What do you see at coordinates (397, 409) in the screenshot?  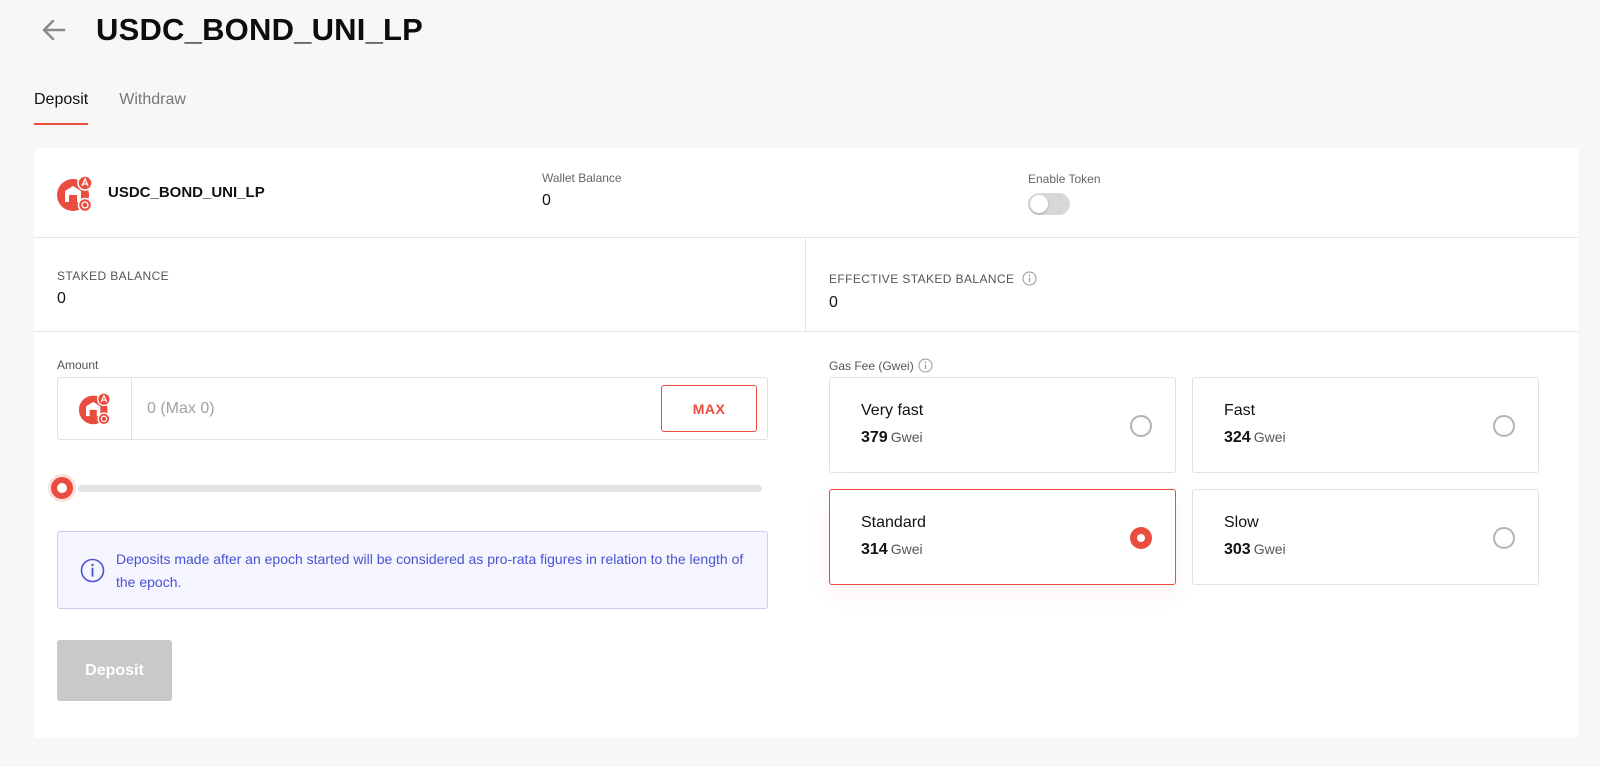 I see `amount-input` at bounding box center [397, 409].